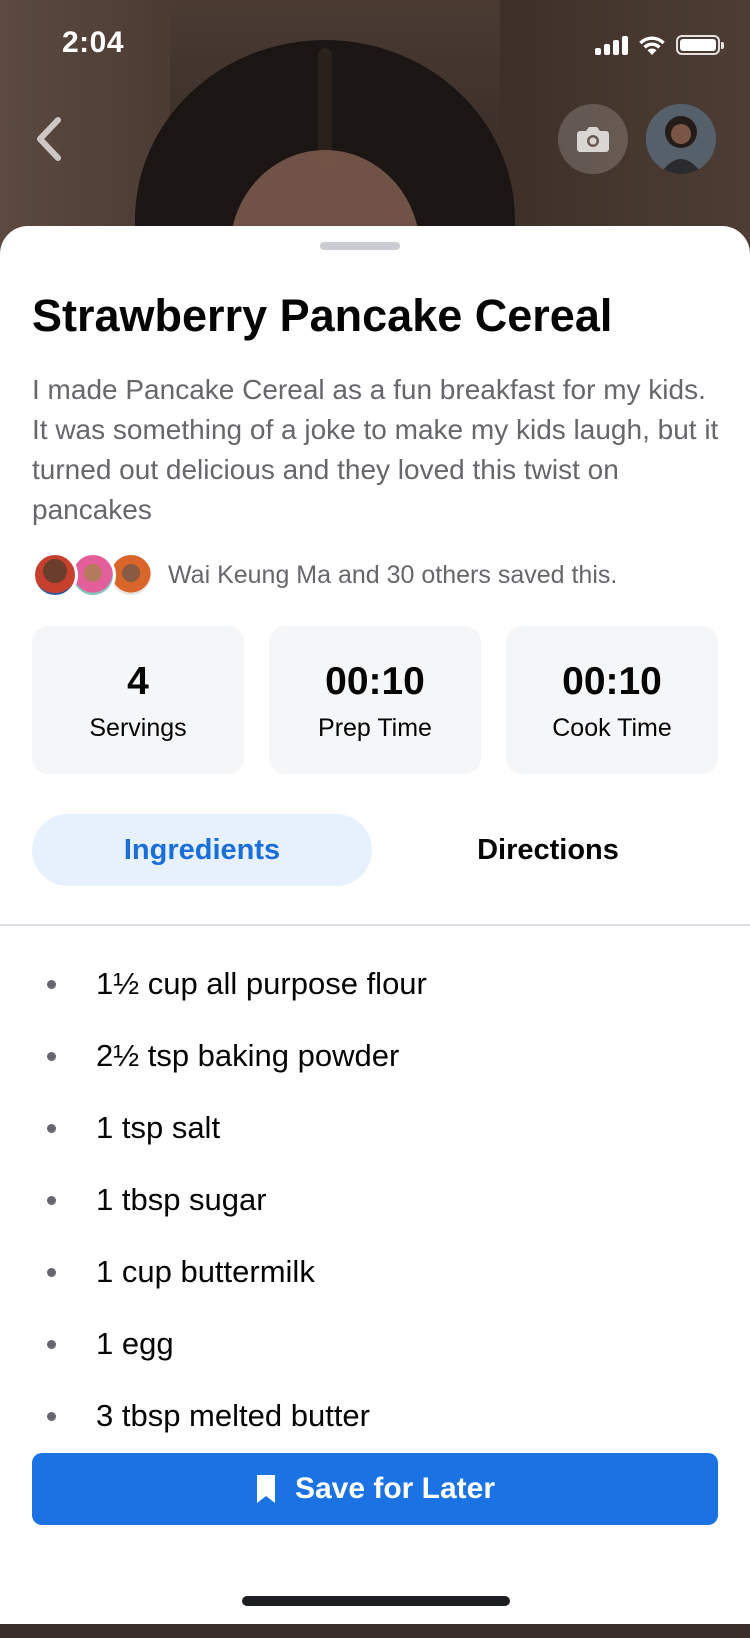  I want to click on list-item: 3 tbsp melted butter, so click(375, 1416).